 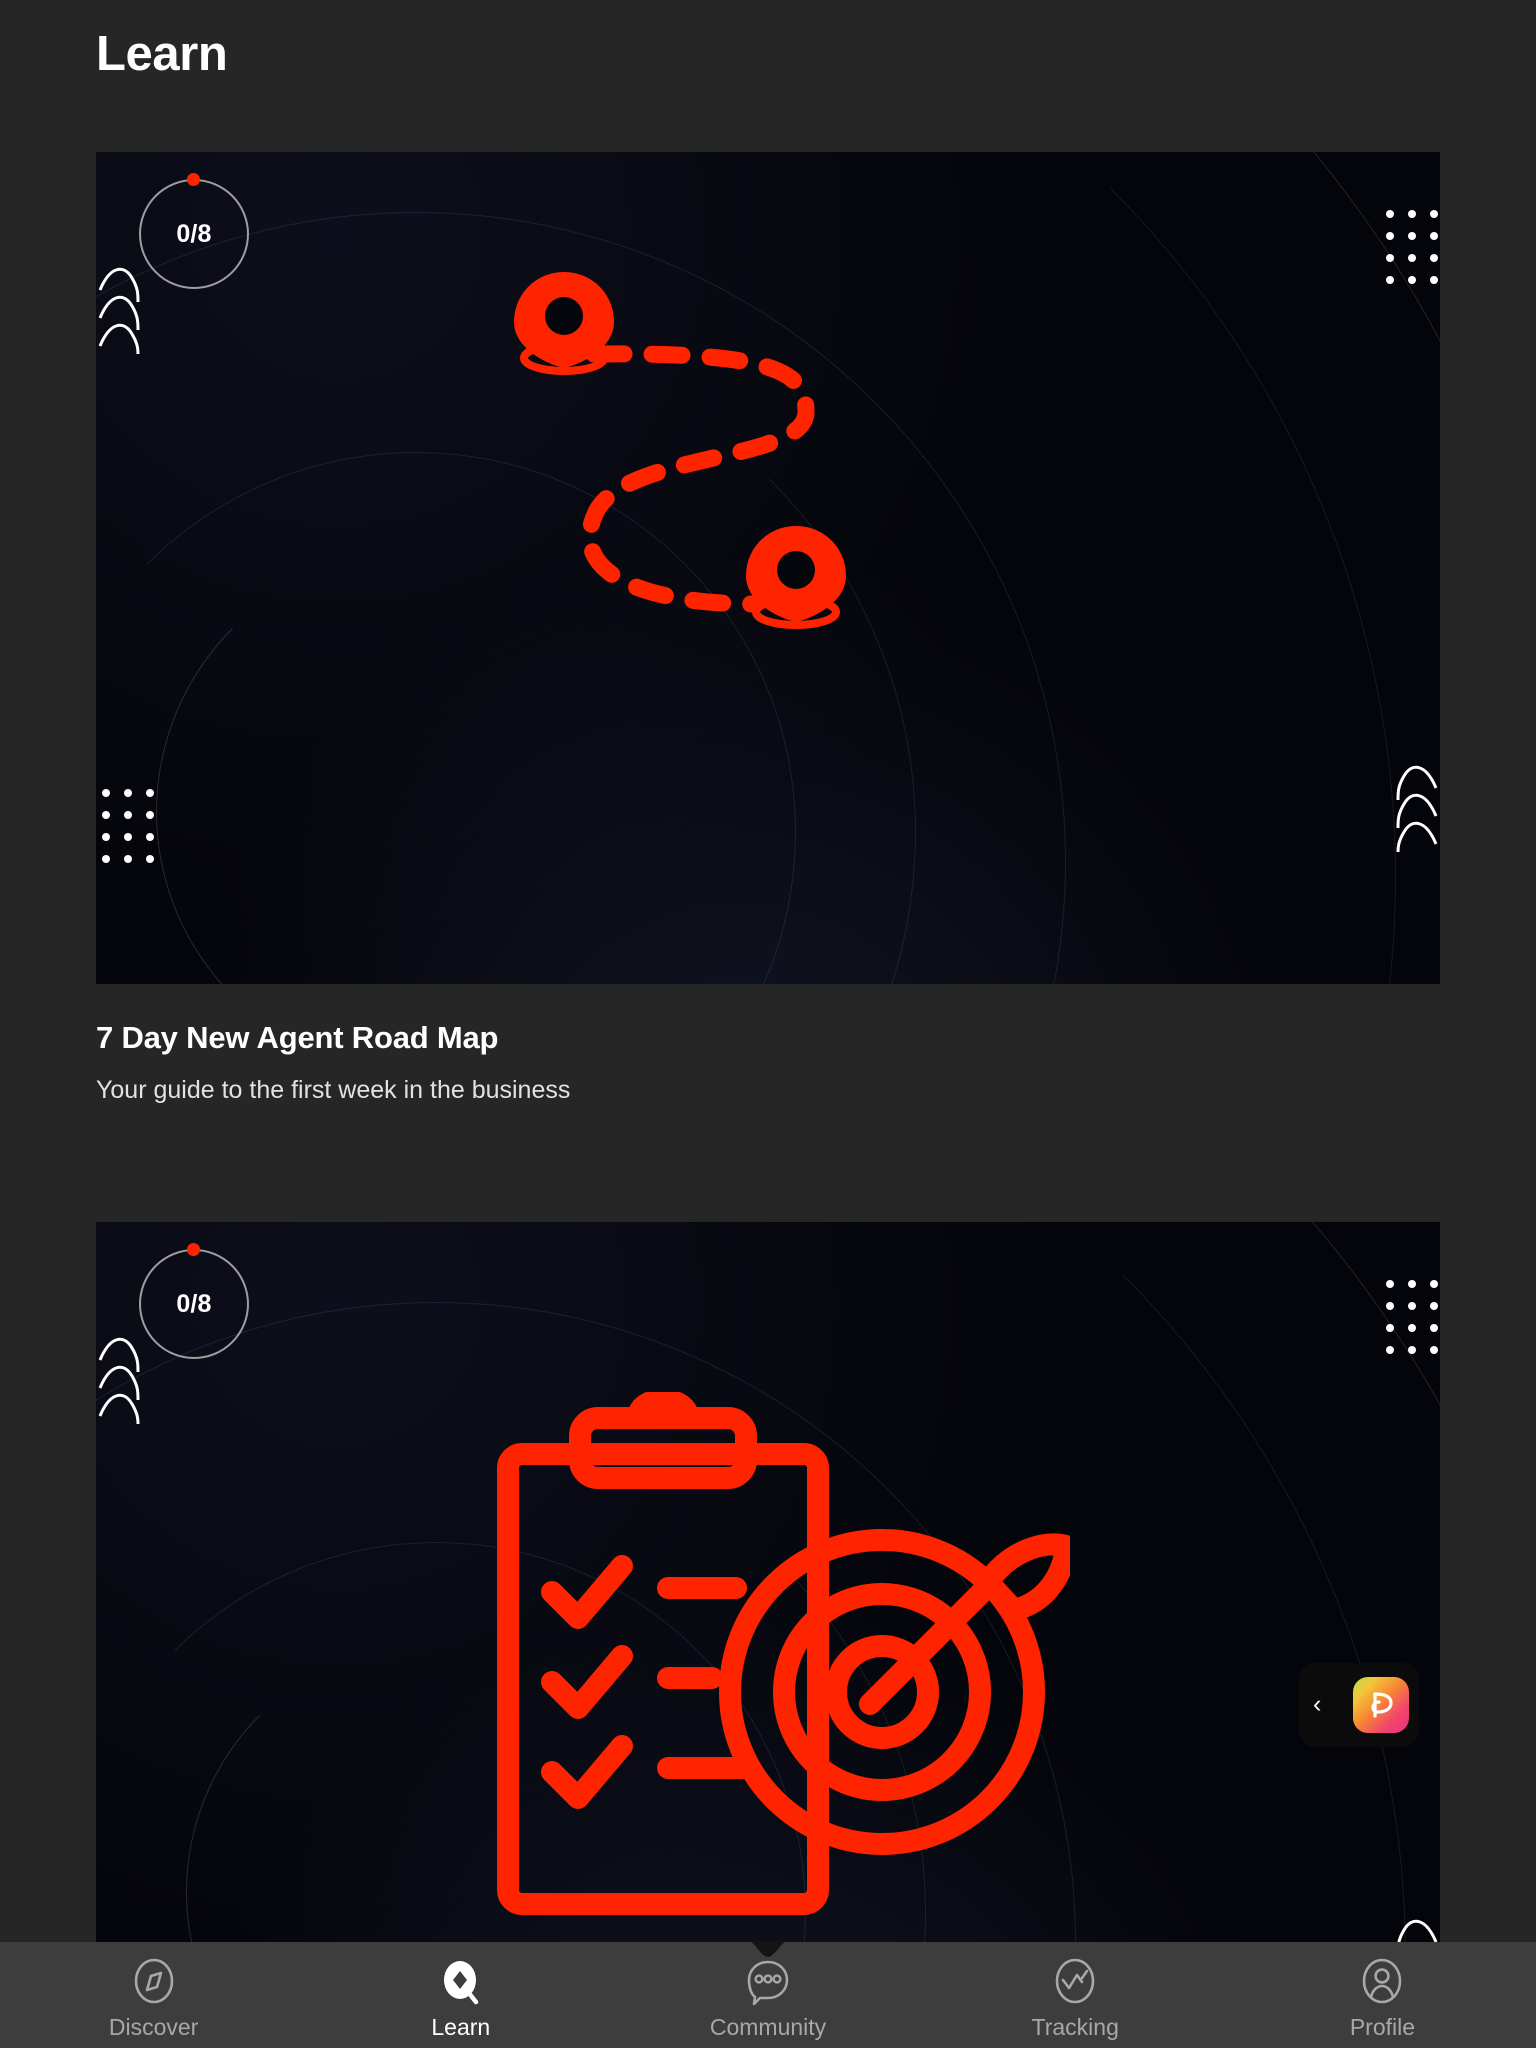 What do you see at coordinates (768, 1983) in the screenshot?
I see `chat-bubble-dots-icon` at bounding box center [768, 1983].